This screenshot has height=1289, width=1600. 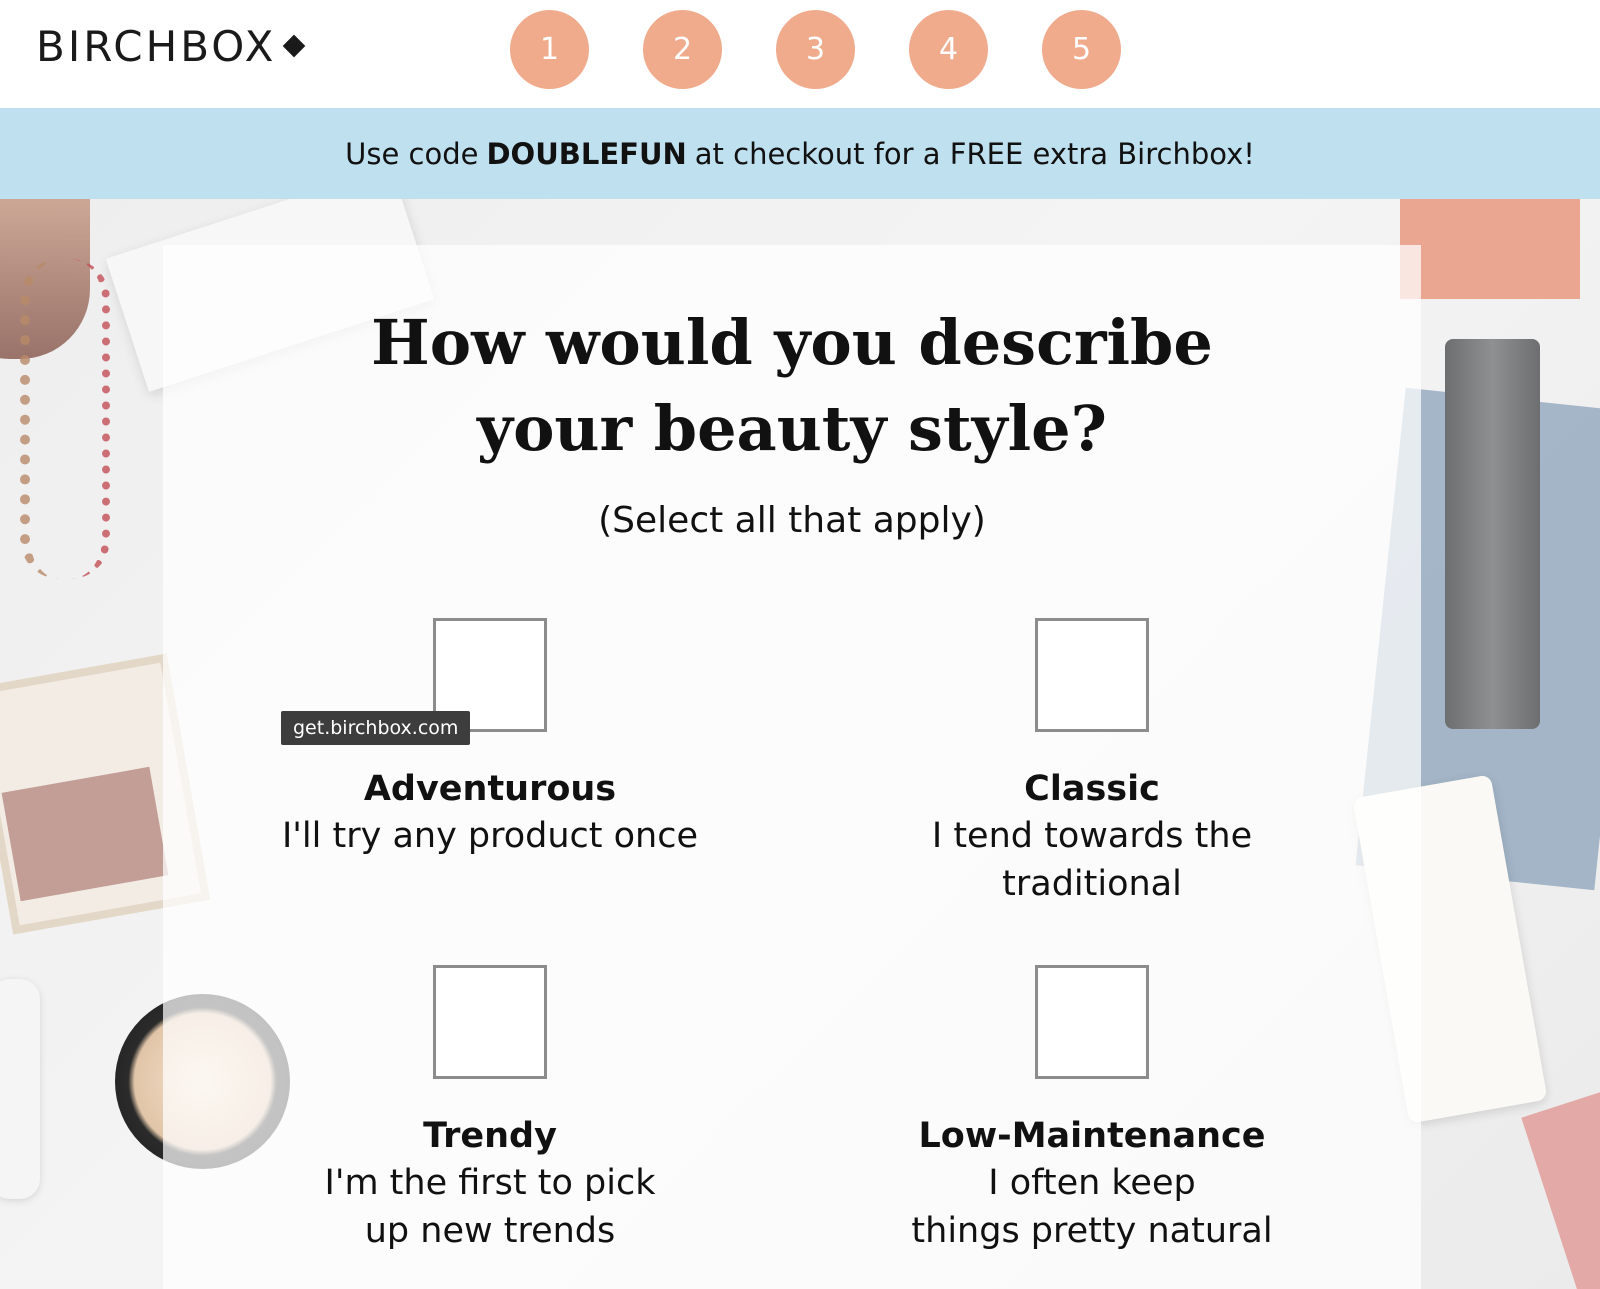 I want to click on option-desc-line-1: I tend towards the, so click(x=1092, y=836).